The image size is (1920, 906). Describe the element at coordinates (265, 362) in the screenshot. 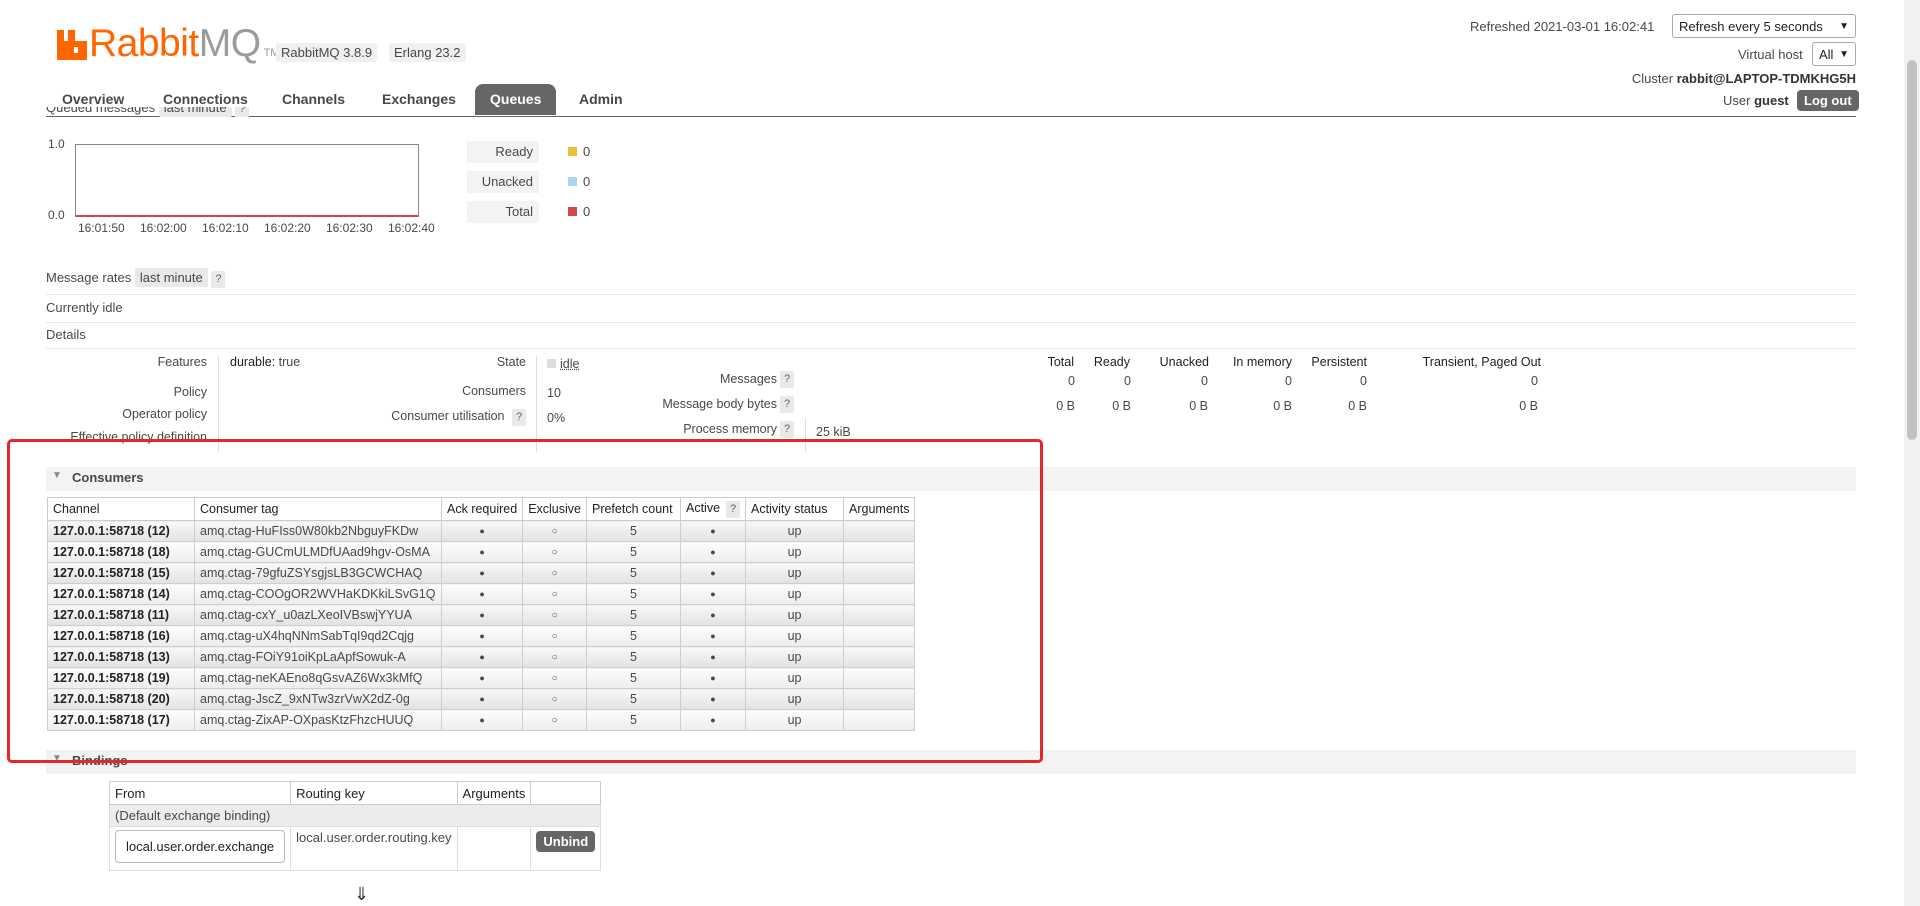

I see `features-value: durable: true` at that location.